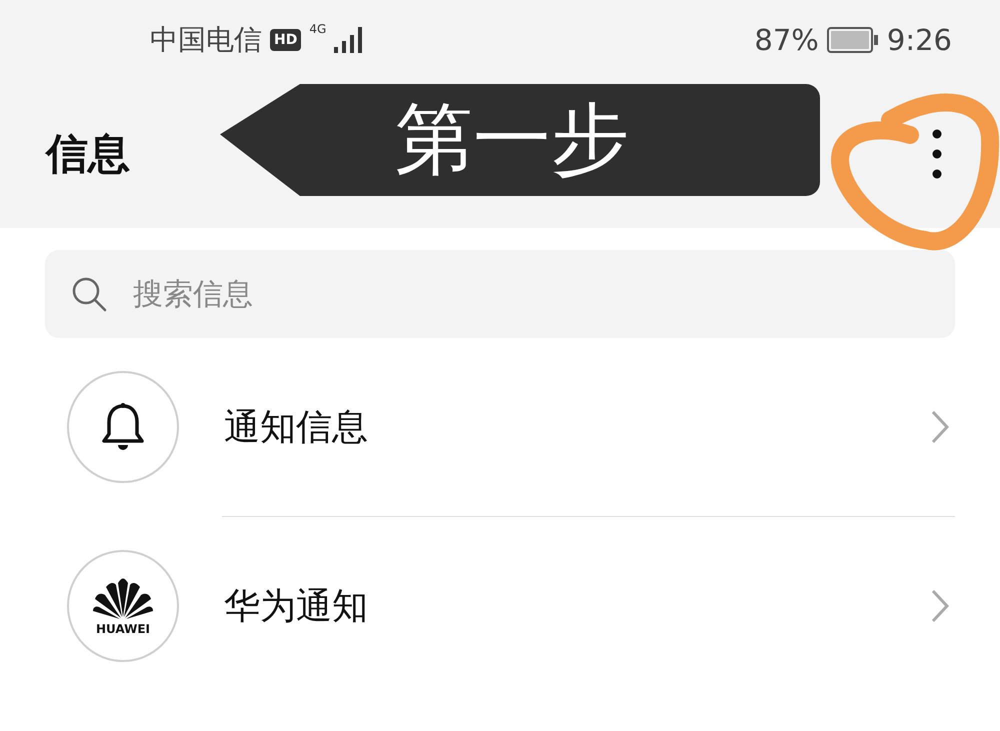 The image size is (1000, 731). What do you see at coordinates (286, 40) in the screenshot?
I see `hd-badge: HD` at bounding box center [286, 40].